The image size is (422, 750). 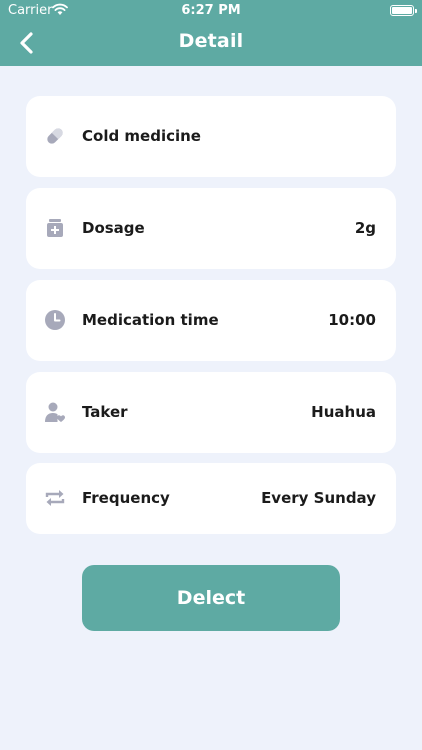 What do you see at coordinates (105, 412) in the screenshot?
I see `taker-label: Taker` at bounding box center [105, 412].